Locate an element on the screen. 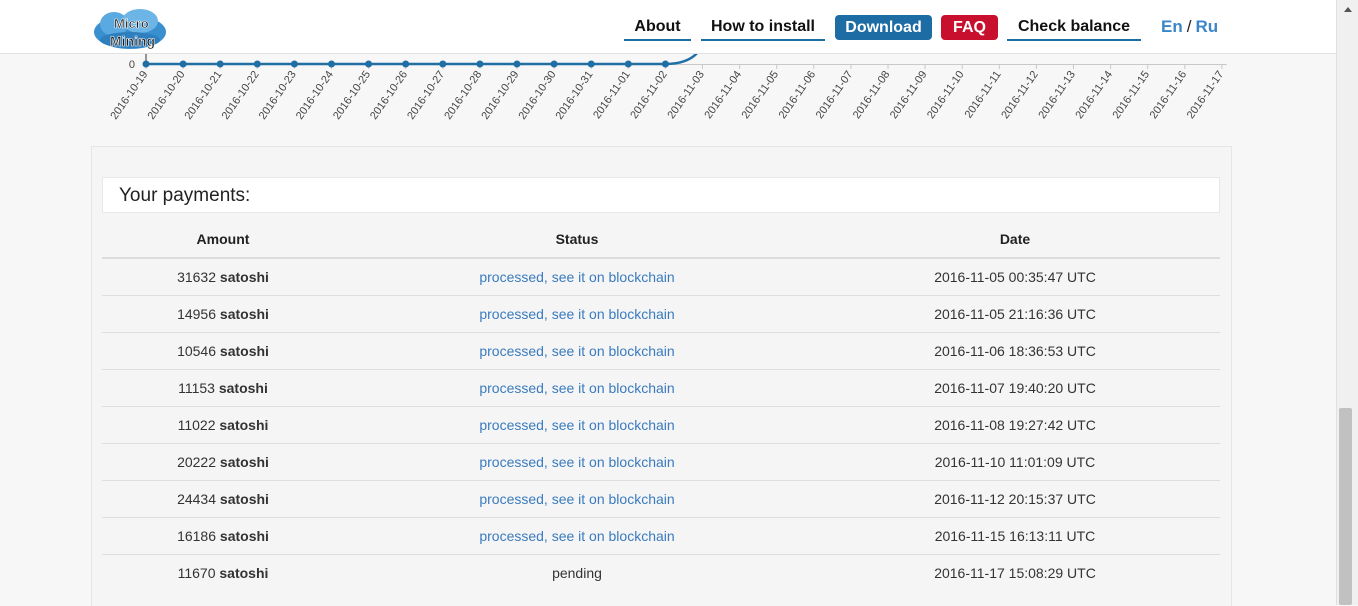 The image size is (1358, 606). lang-en-link: En is located at coordinates (1172, 26).